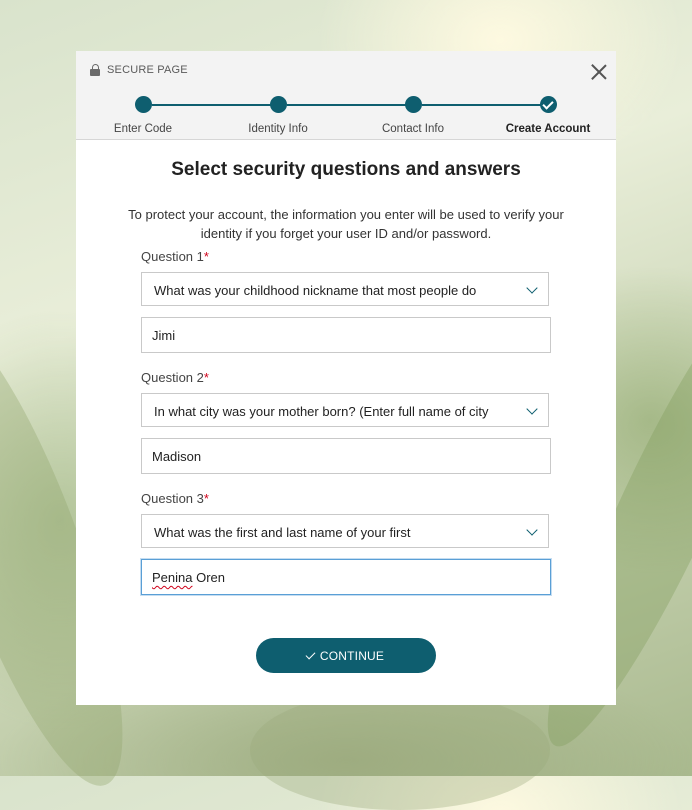 The height and width of the screenshot is (810, 692). What do you see at coordinates (548, 129) in the screenshot?
I see `step-label-create-account: Create Account` at bounding box center [548, 129].